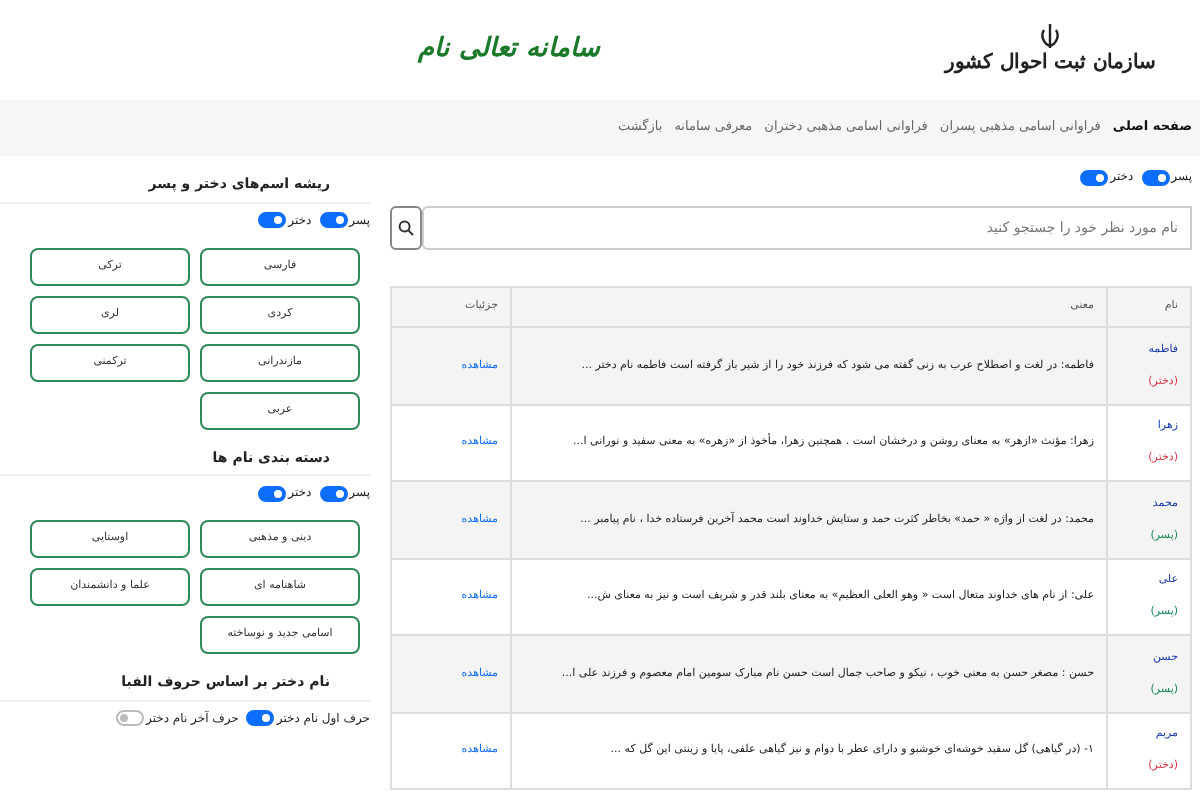  What do you see at coordinates (1050, 50) in the screenshot?
I see `logo-text: سازمان ثبت احوال کشور` at bounding box center [1050, 50].